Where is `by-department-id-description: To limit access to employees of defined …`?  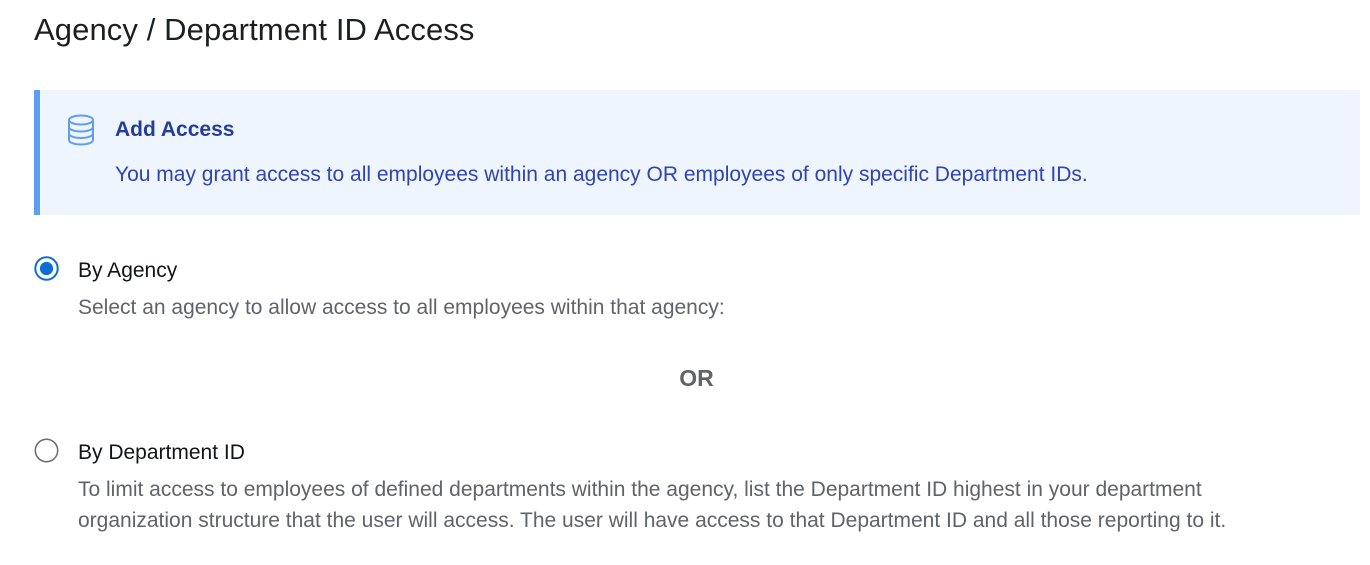
by-department-id-description: To limit access to employees of defined … is located at coordinates (652, 505).